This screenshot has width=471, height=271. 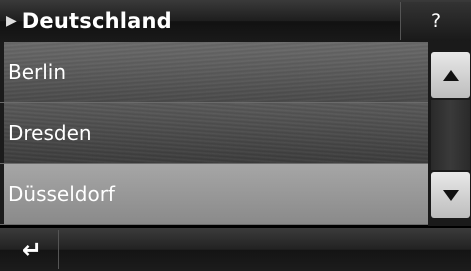 I want to click on list-item-label: Dresden, so click(x=50, y=133).